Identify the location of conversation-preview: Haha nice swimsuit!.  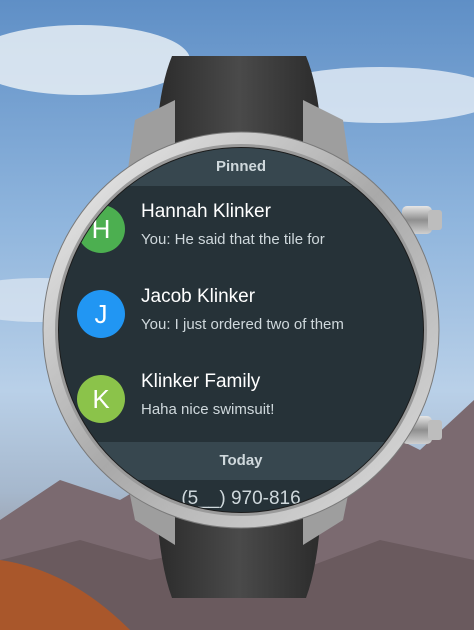
(208, 409).